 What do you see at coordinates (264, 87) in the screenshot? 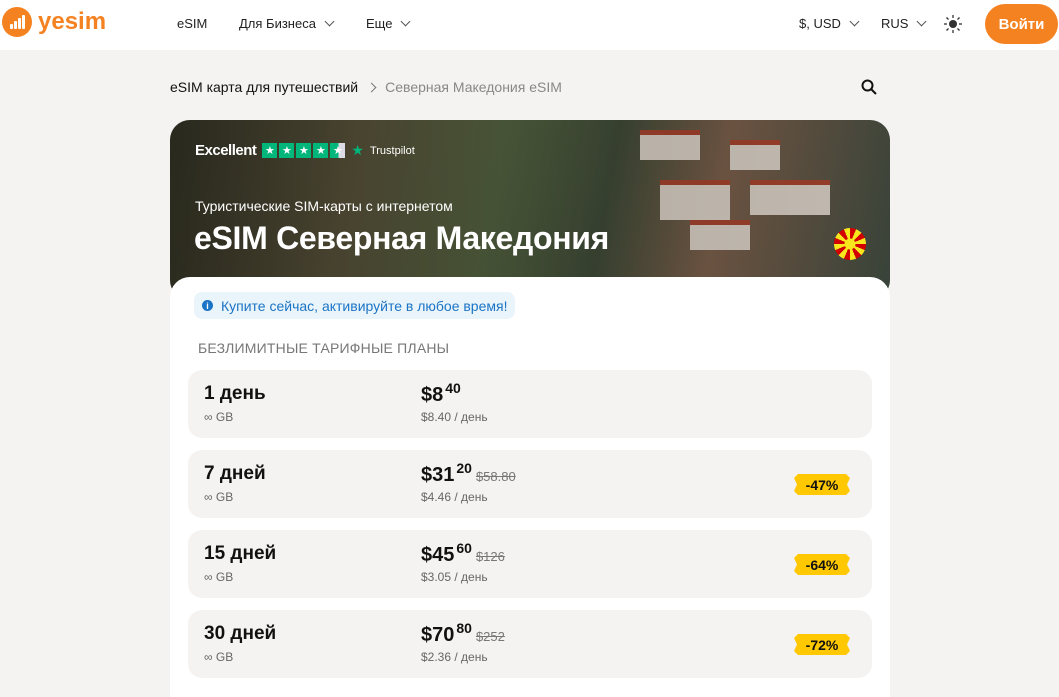
I see `breadcrumb-parent-link: eSIM карта для путешествий` at bounding box center [264, 87].